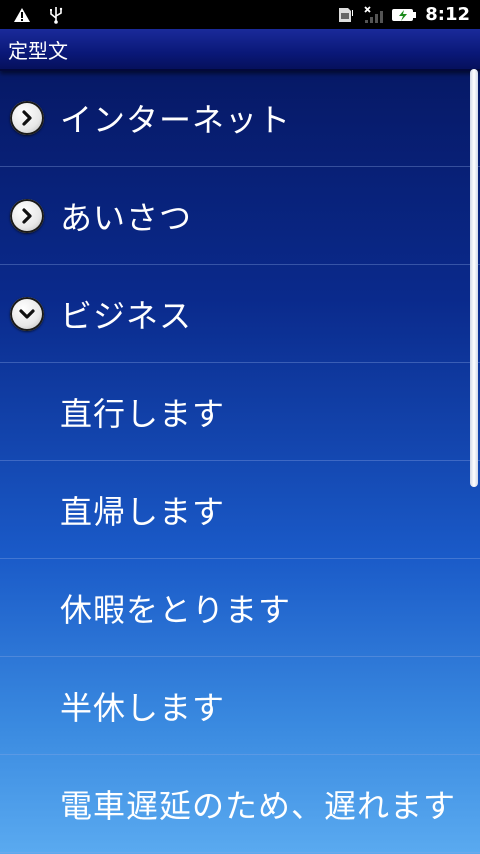 The image size is (480, 854). Describe the element at coordinates (474, 278) in the screenshot. I see `scrollbar` at that location.